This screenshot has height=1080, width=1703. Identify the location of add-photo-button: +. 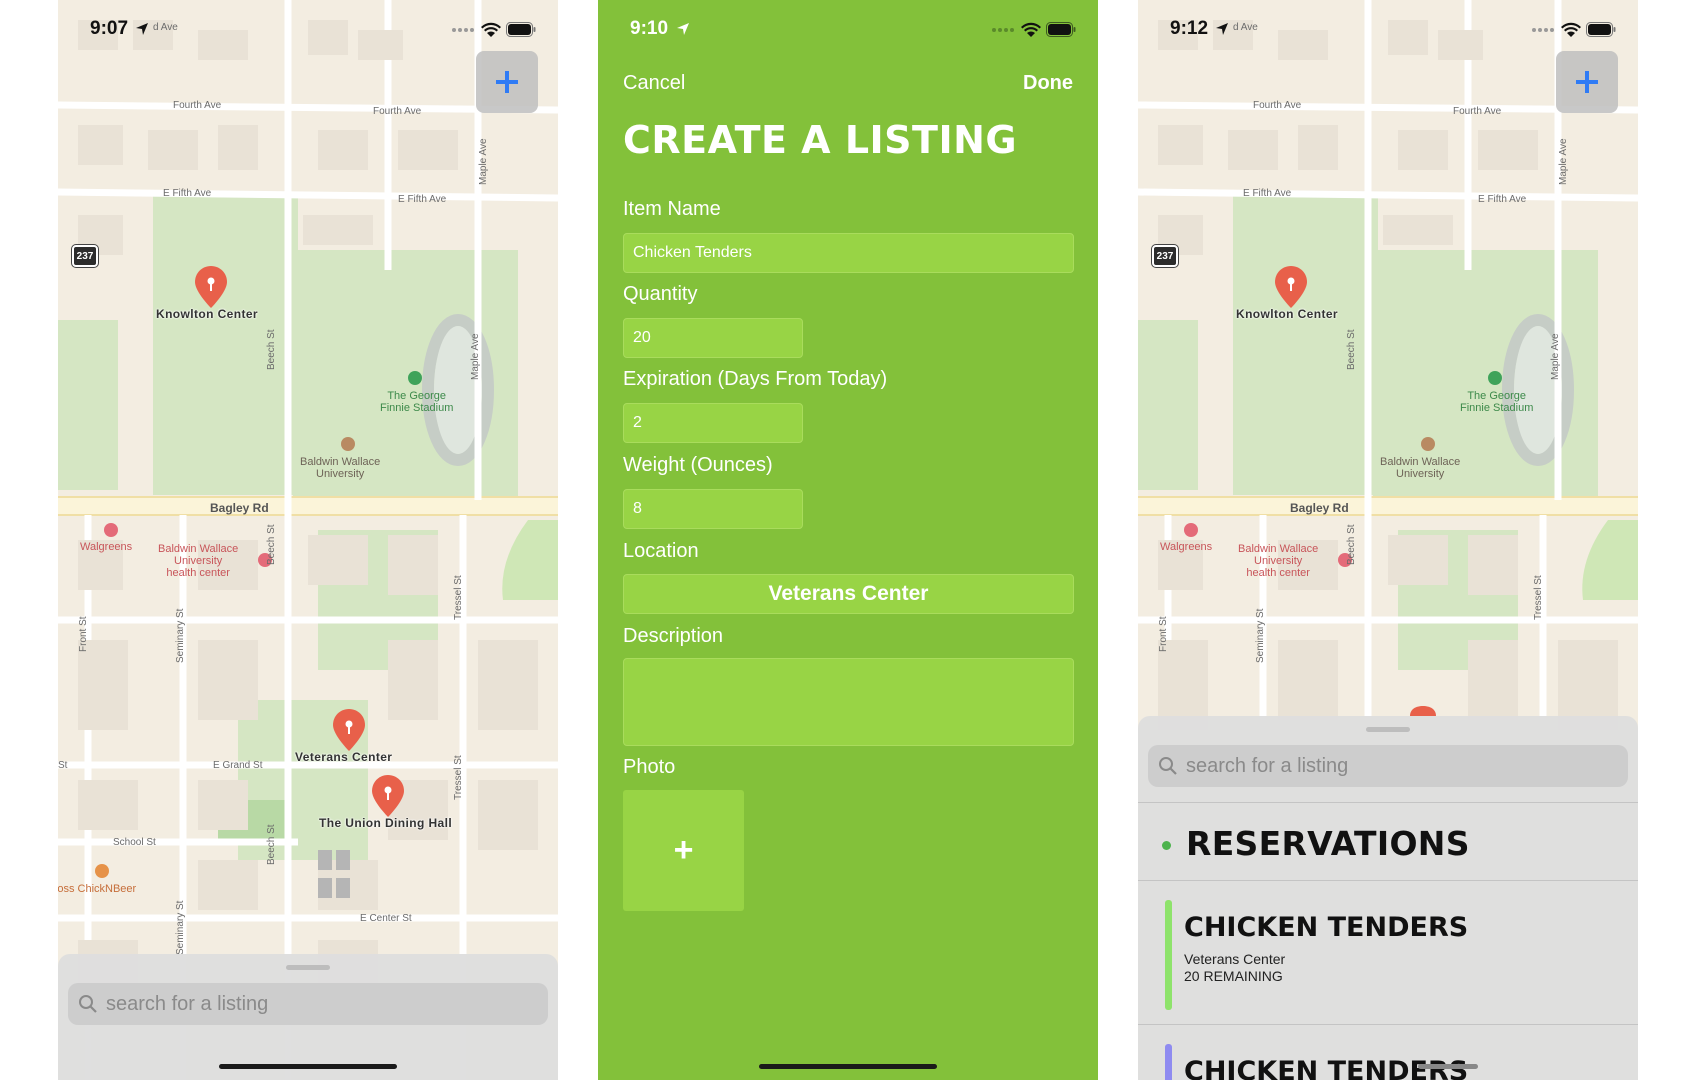
(683, 850).